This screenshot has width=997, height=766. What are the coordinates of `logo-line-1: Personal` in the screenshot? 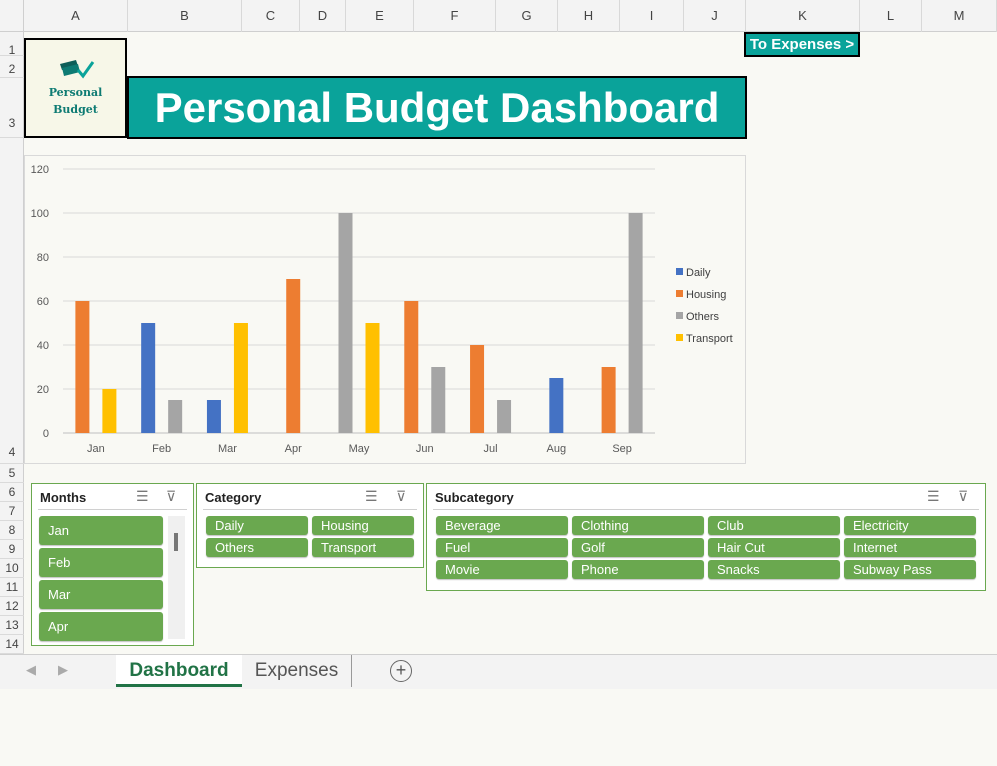 It's located at (75, 92).